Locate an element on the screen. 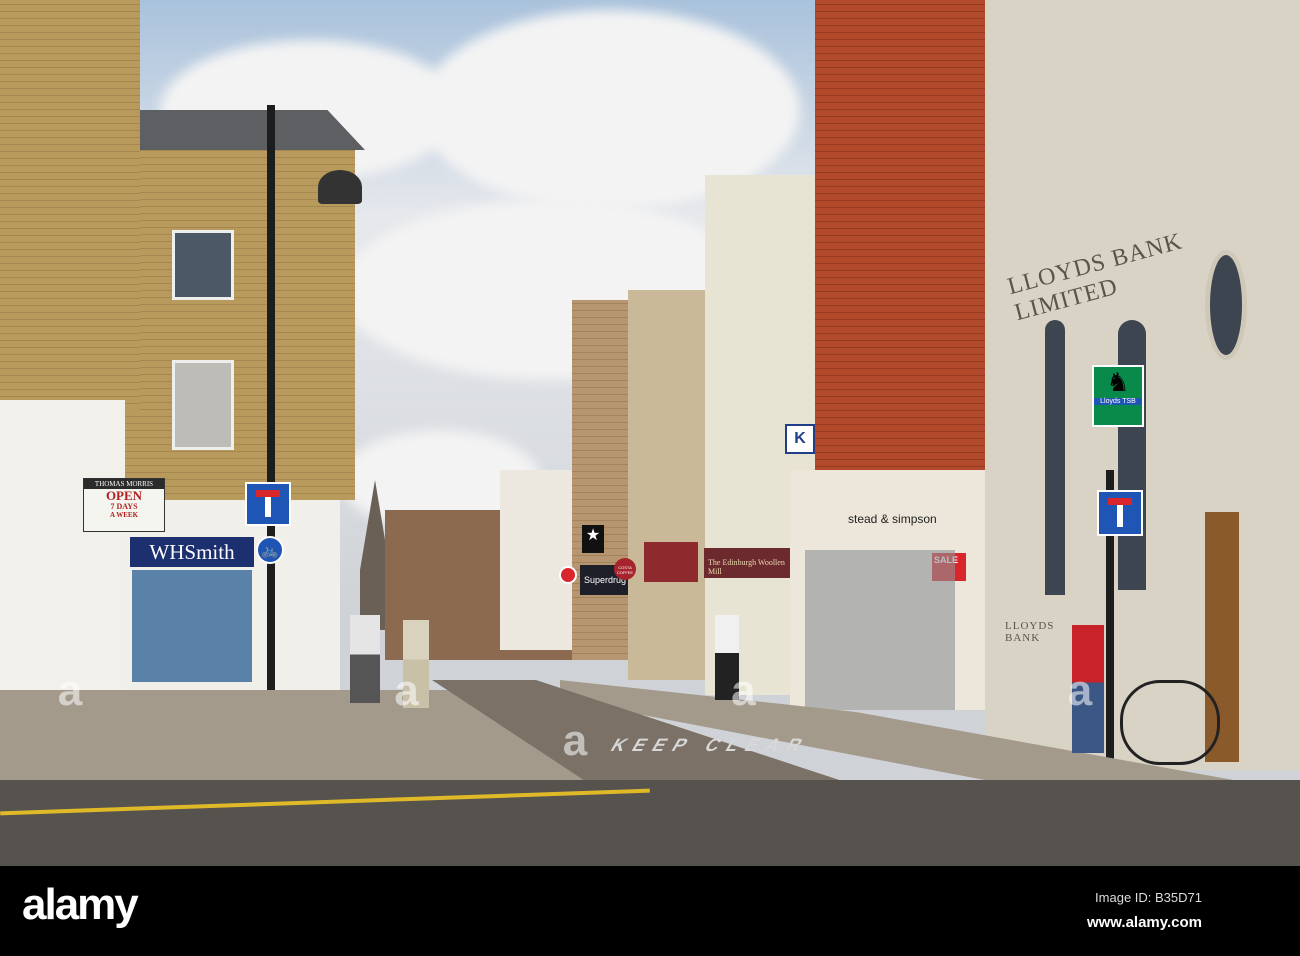  k-shop-sign: K is located at coordinates (800, 439).